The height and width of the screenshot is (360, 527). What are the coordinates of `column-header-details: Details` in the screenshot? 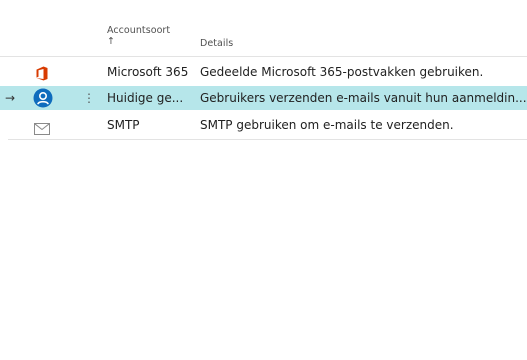 It's located at (216, 43).